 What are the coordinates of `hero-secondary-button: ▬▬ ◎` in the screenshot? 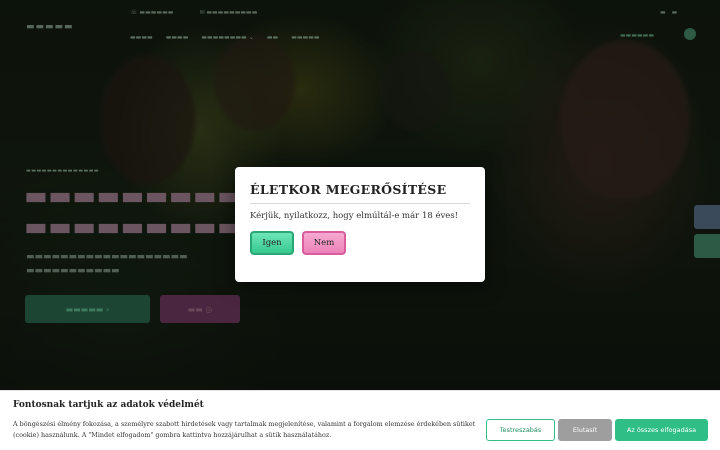 It's located at (200, 309).